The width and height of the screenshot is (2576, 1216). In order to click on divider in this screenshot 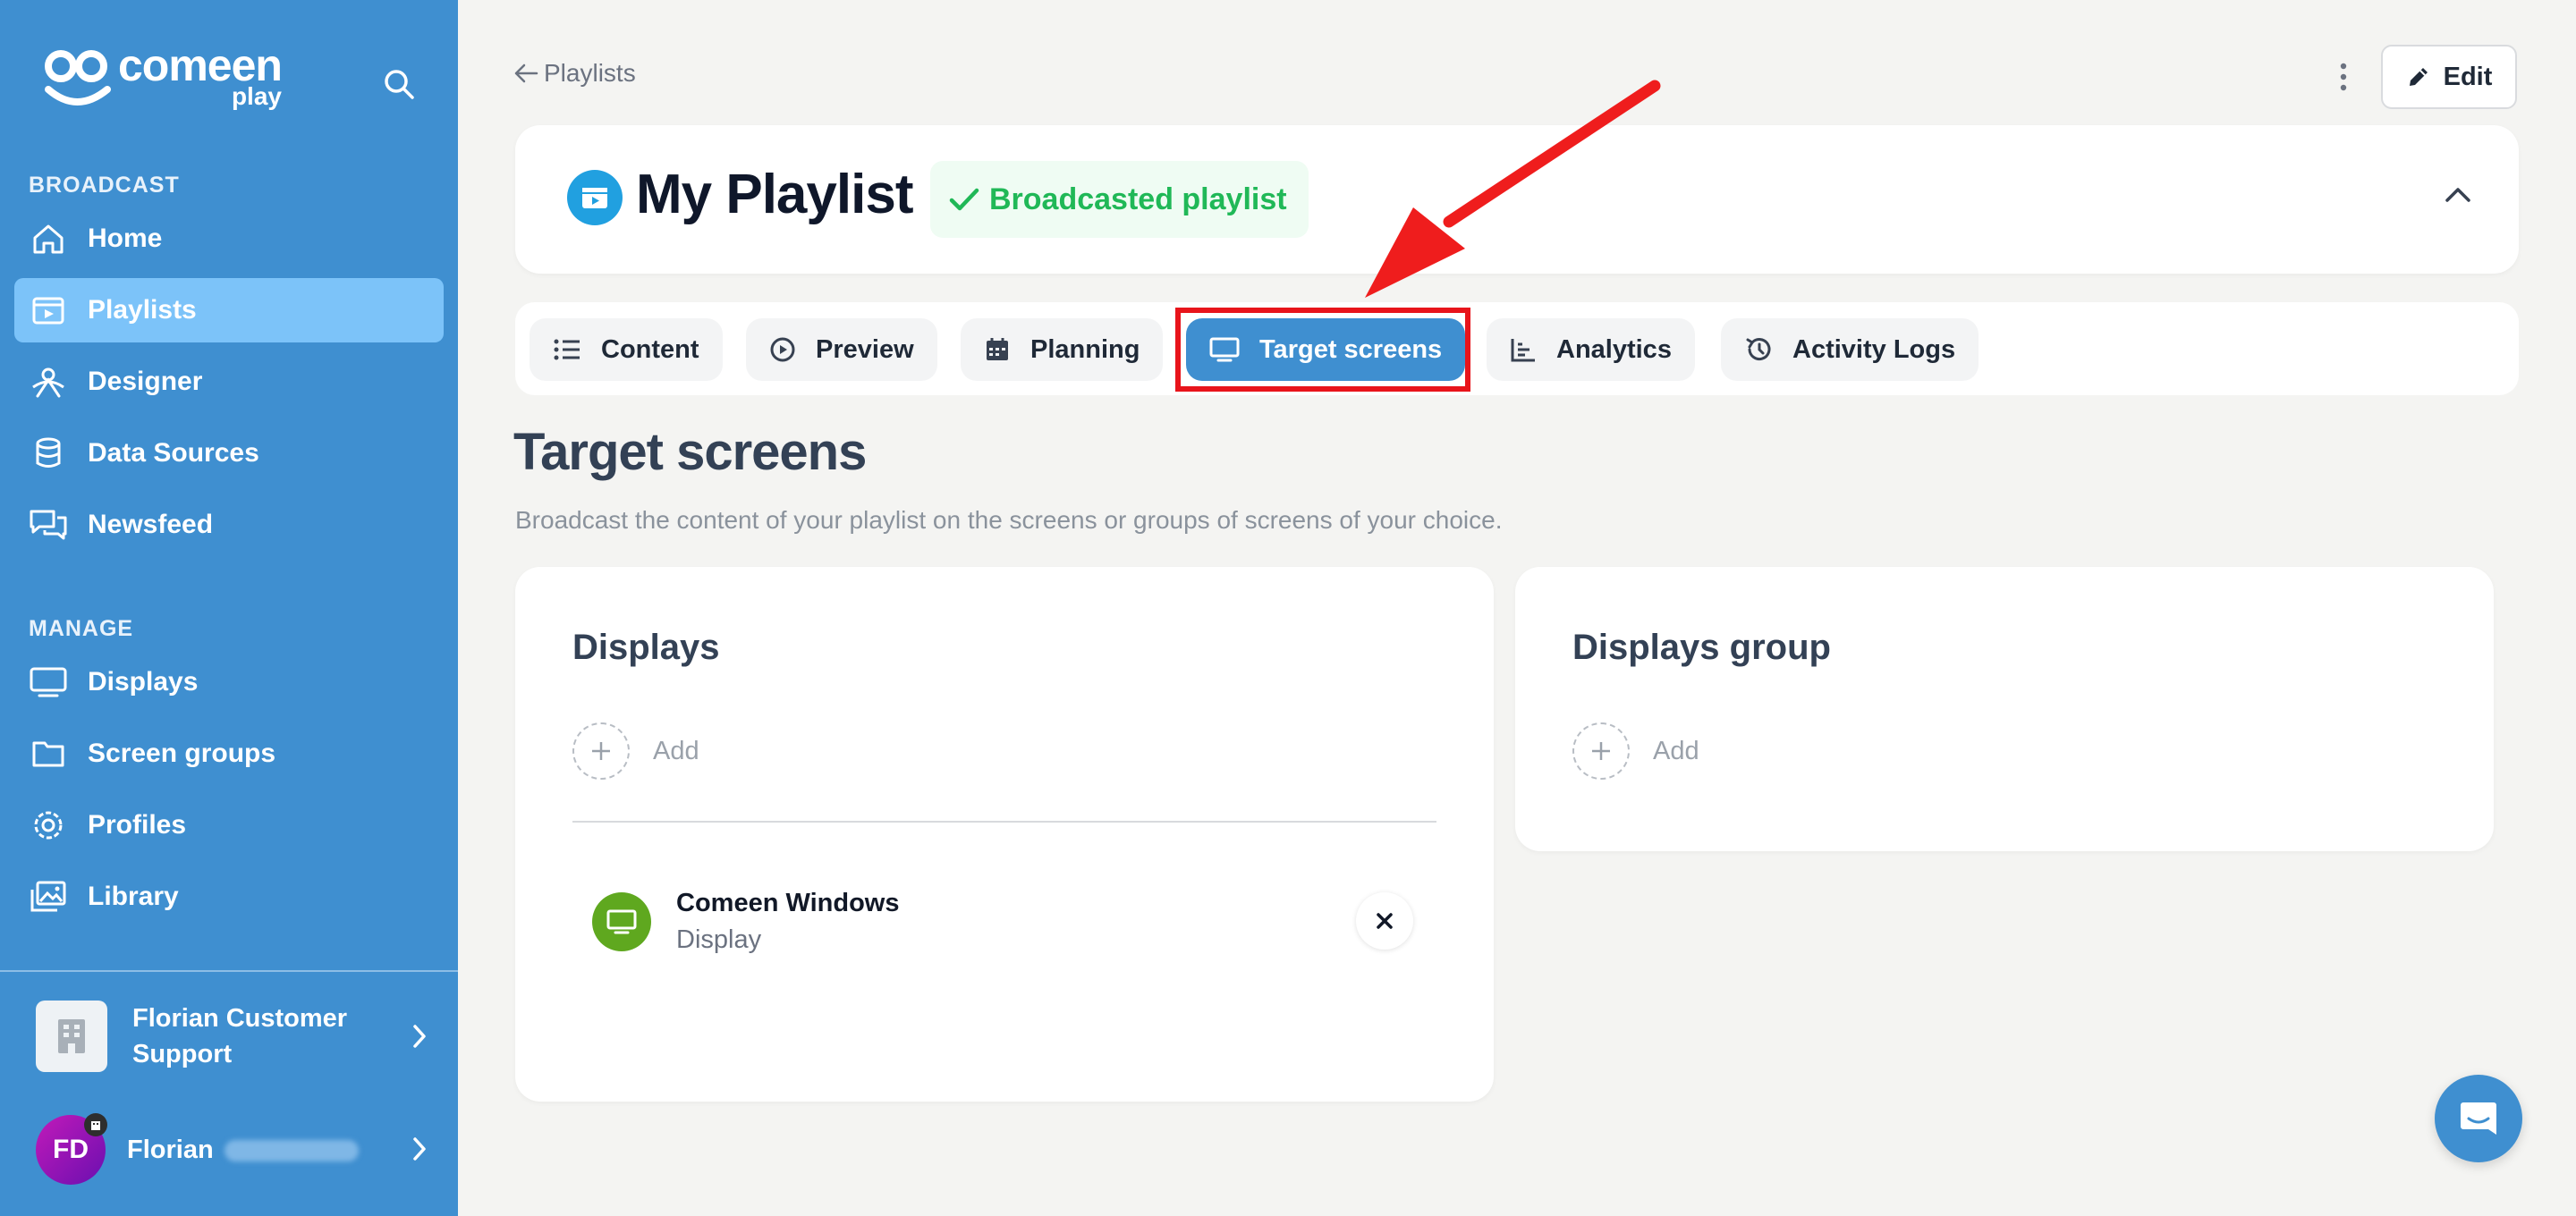, I will do `click(1004, 822)`.